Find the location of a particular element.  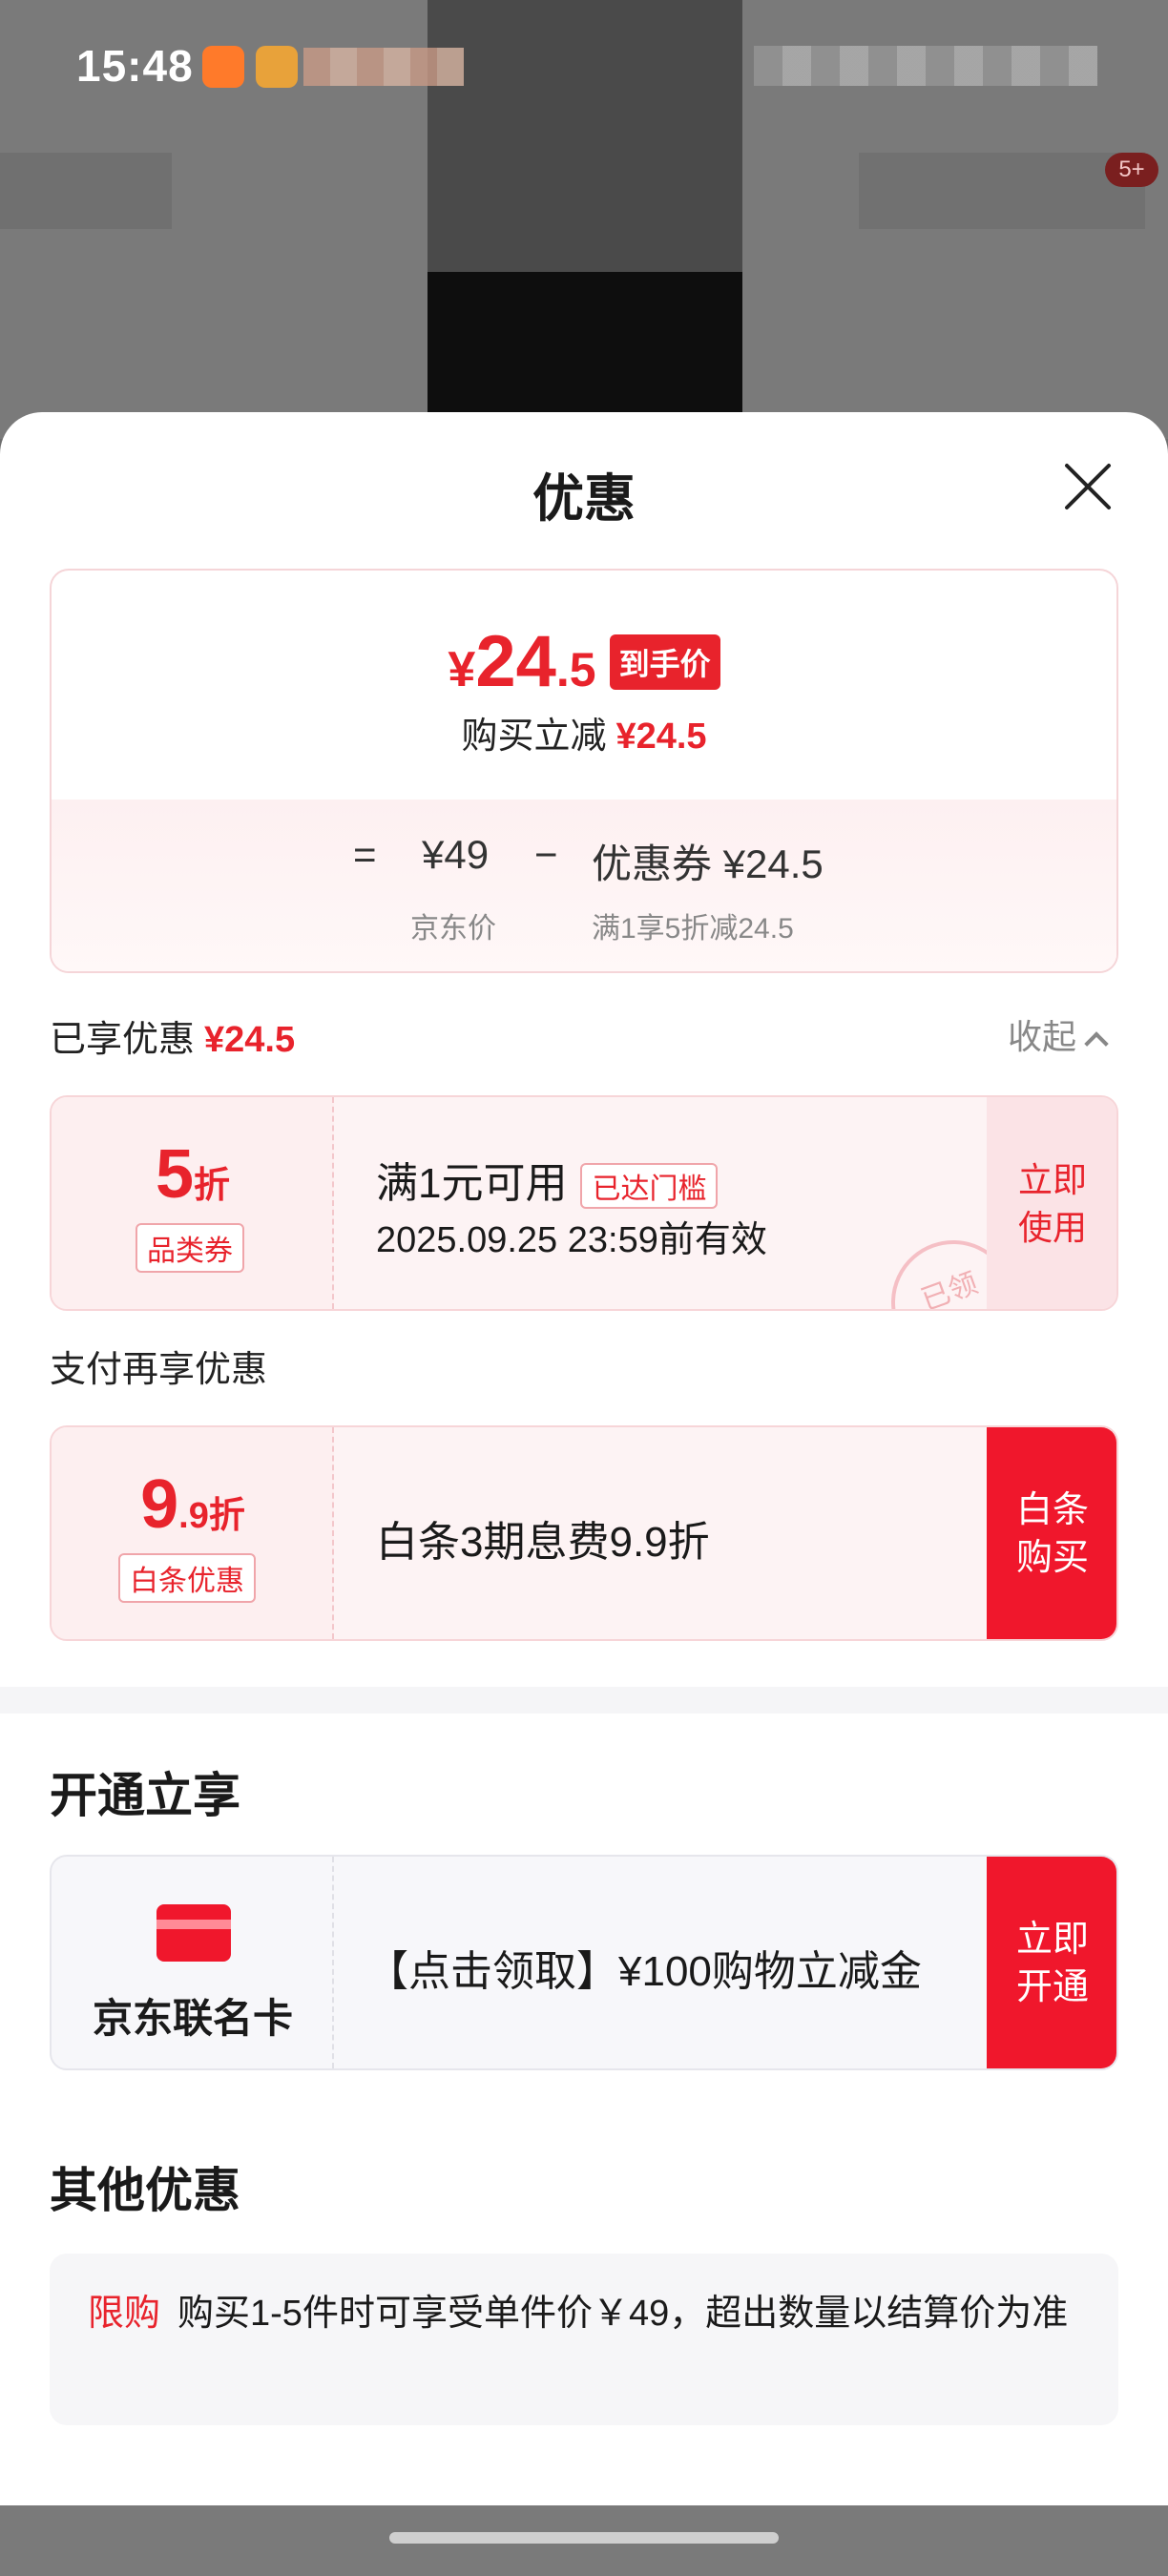

enjoyed-amount: ¥24.5 is located at coordinates (250, 1040).